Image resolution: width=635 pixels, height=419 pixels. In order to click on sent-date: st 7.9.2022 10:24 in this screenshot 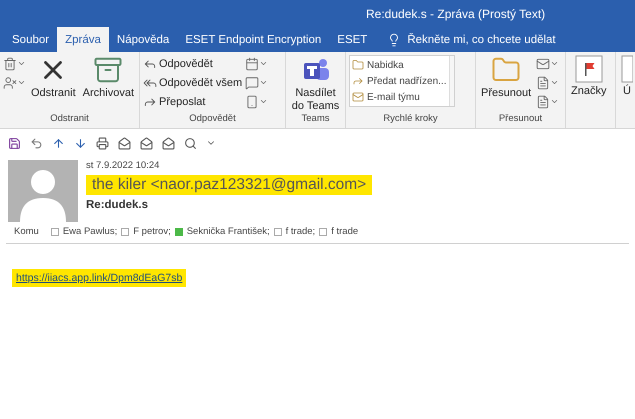, I will do `click(123, 165)`.